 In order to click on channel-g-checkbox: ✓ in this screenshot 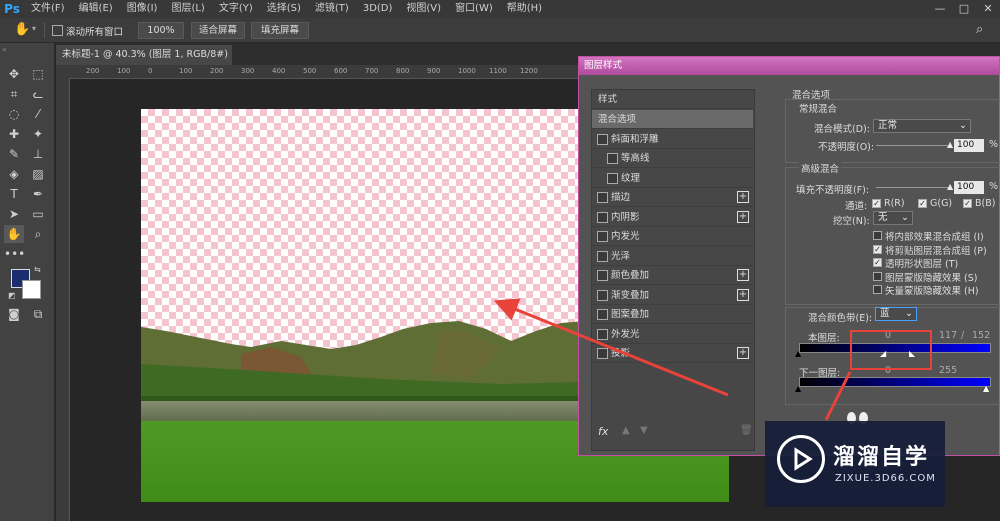, I will do `click(922, 203)`.